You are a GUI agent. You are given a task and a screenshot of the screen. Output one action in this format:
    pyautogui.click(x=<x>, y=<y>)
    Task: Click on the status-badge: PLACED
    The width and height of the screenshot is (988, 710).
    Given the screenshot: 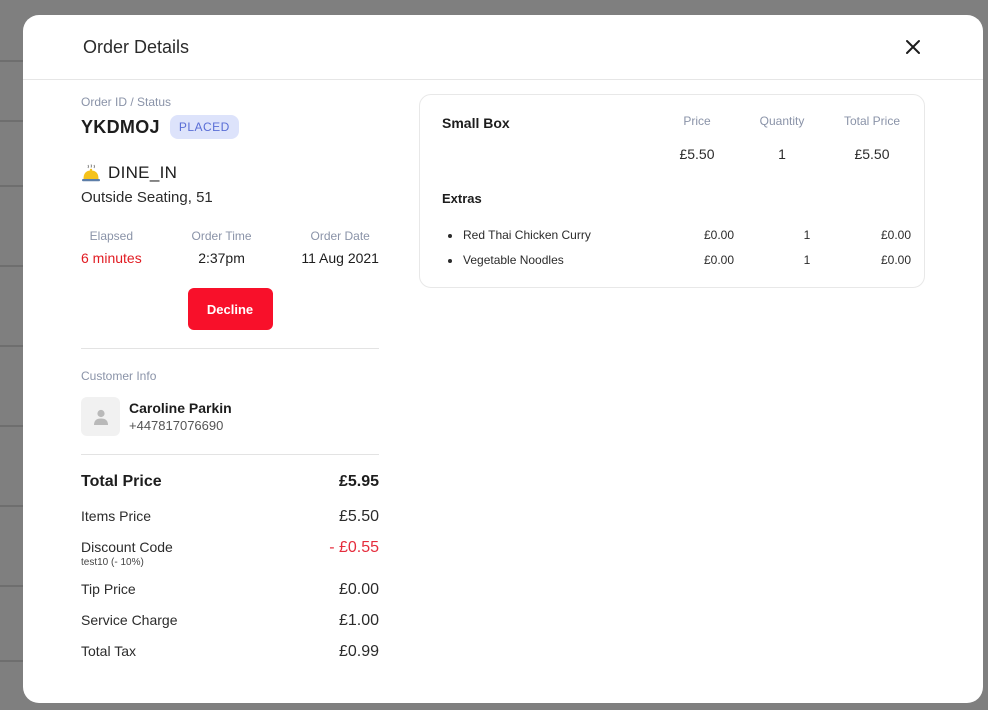 What is the action you would take?
    pyautogui.click(x=204, y=127)
    